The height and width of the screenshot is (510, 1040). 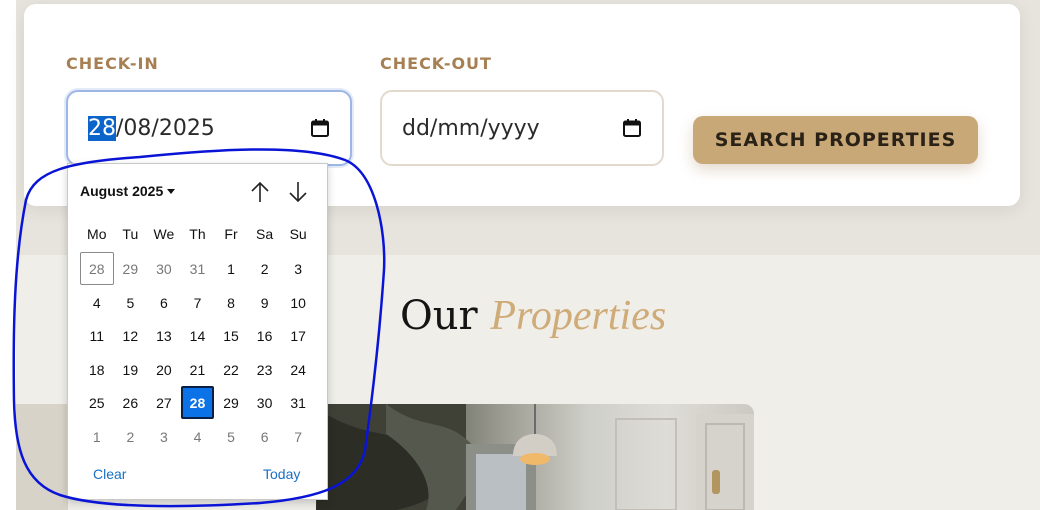 I want to click on weekday-label: Fr, so click(x=231, y=234).